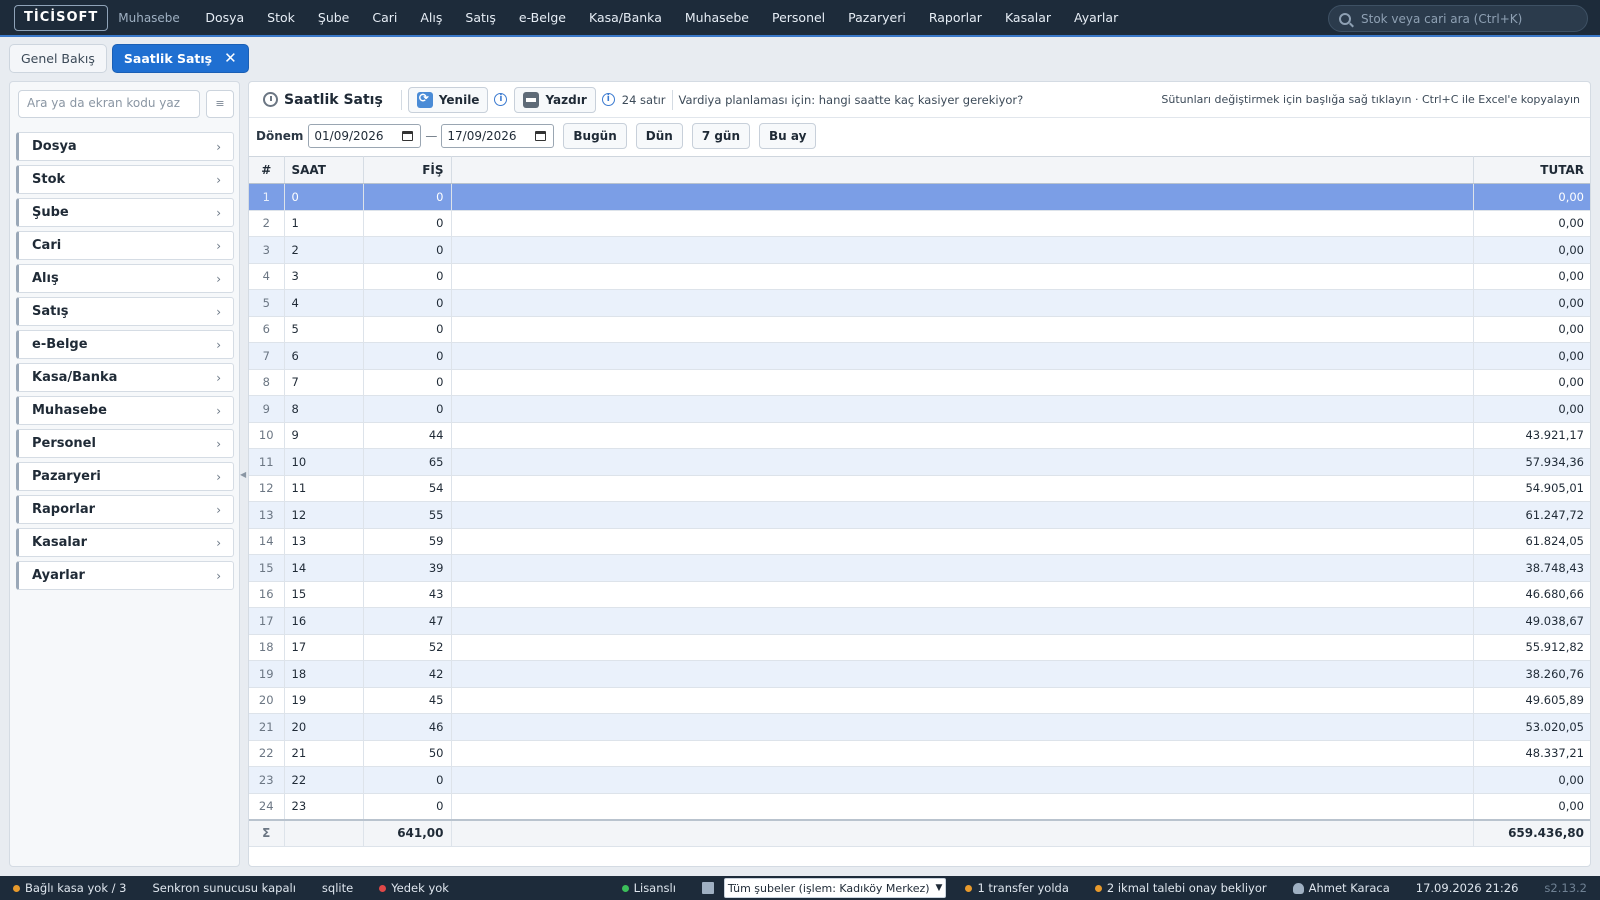 The height and width of the screenshot is (900, 1600). What do you see at coordinates (555, 99) in the screenshot?
I see `print-button: Yazdır` at bounding box center [555, 99].